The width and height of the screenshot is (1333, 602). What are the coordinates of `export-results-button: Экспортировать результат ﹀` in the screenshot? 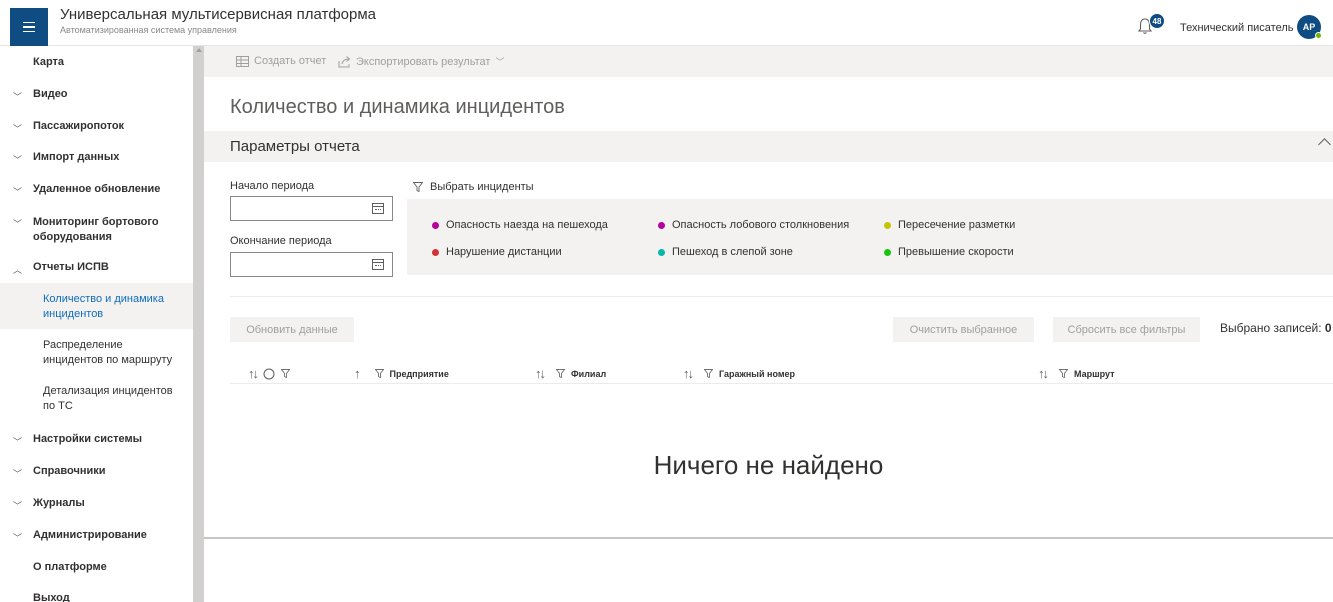 It's located at (421, 61).